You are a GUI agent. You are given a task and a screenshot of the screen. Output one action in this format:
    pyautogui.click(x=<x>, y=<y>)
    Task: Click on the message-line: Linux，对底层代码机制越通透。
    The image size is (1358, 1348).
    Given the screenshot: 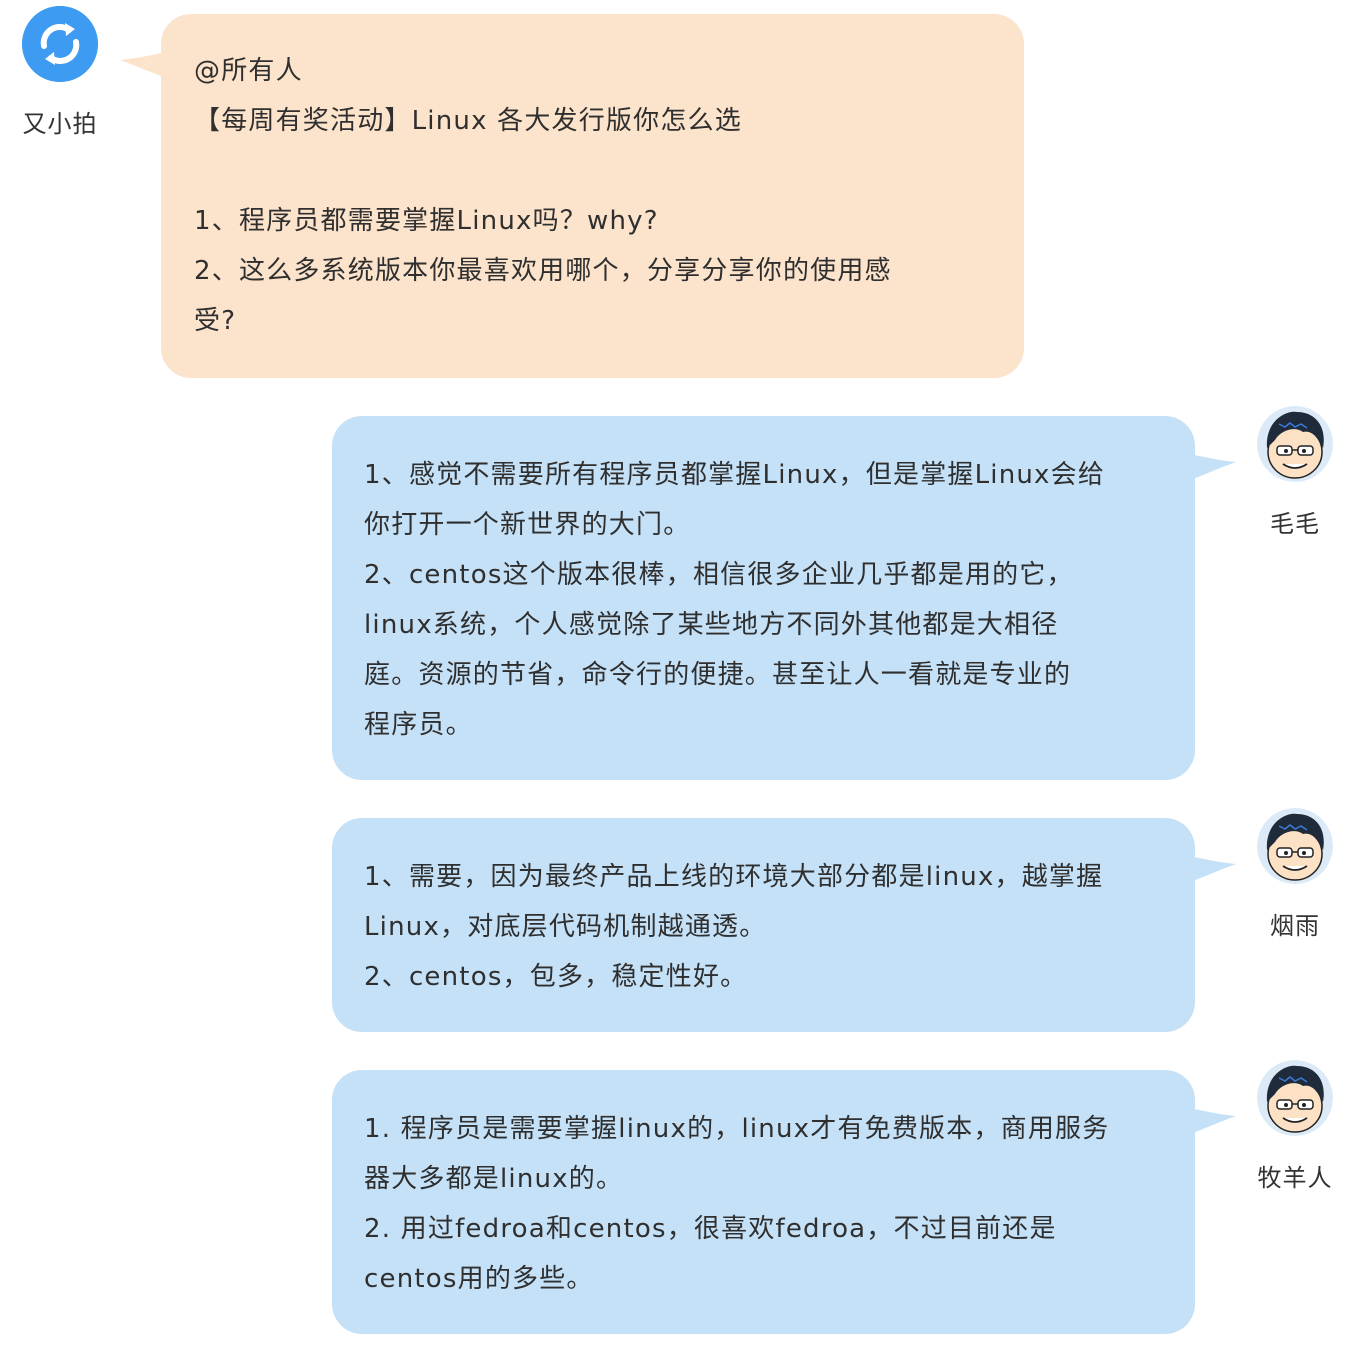 What is the action you would take?
    pyautogui.click(x=565, y=927)
    